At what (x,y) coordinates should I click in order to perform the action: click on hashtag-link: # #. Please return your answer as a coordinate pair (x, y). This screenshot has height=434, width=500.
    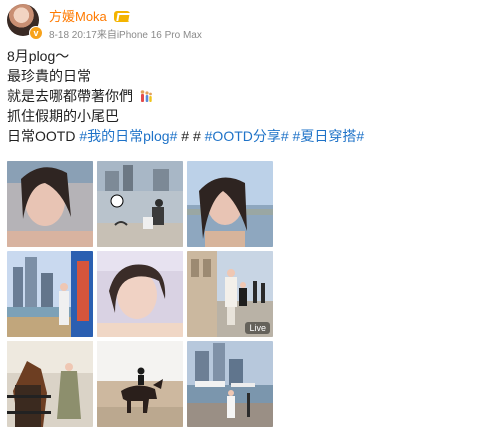
    Looking at the image, I should click on (190, 136).